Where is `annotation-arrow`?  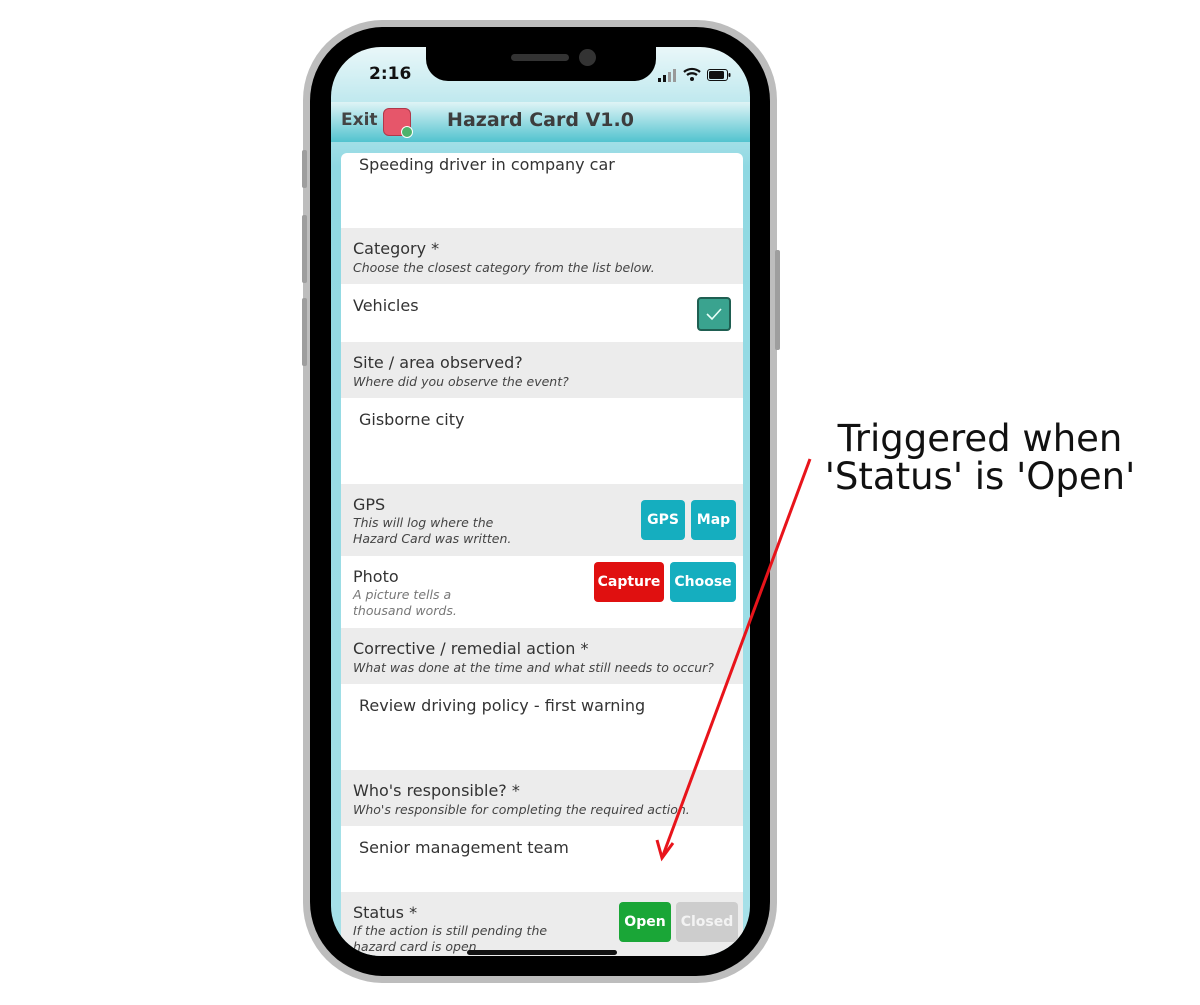
annotation-arrow is located at coordinates (733, 660).